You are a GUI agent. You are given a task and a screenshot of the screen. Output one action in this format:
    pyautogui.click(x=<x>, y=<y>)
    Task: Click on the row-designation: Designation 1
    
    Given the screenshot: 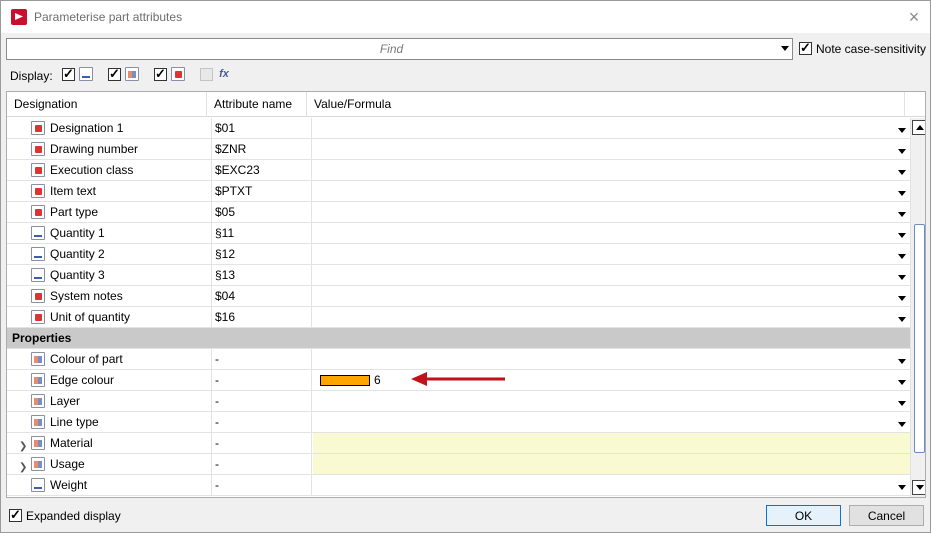 What is the action you would take?
    pyautogui.click(x=87, y=128)
    